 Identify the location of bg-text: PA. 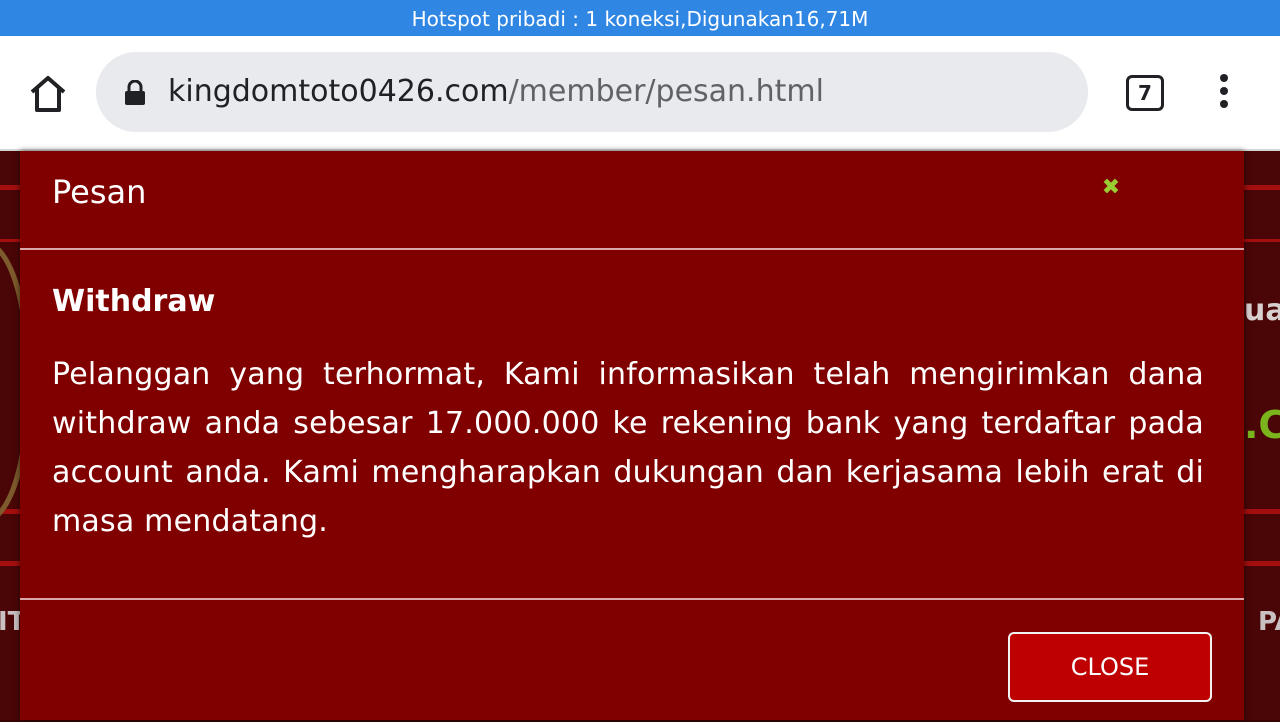
(1269, 622).